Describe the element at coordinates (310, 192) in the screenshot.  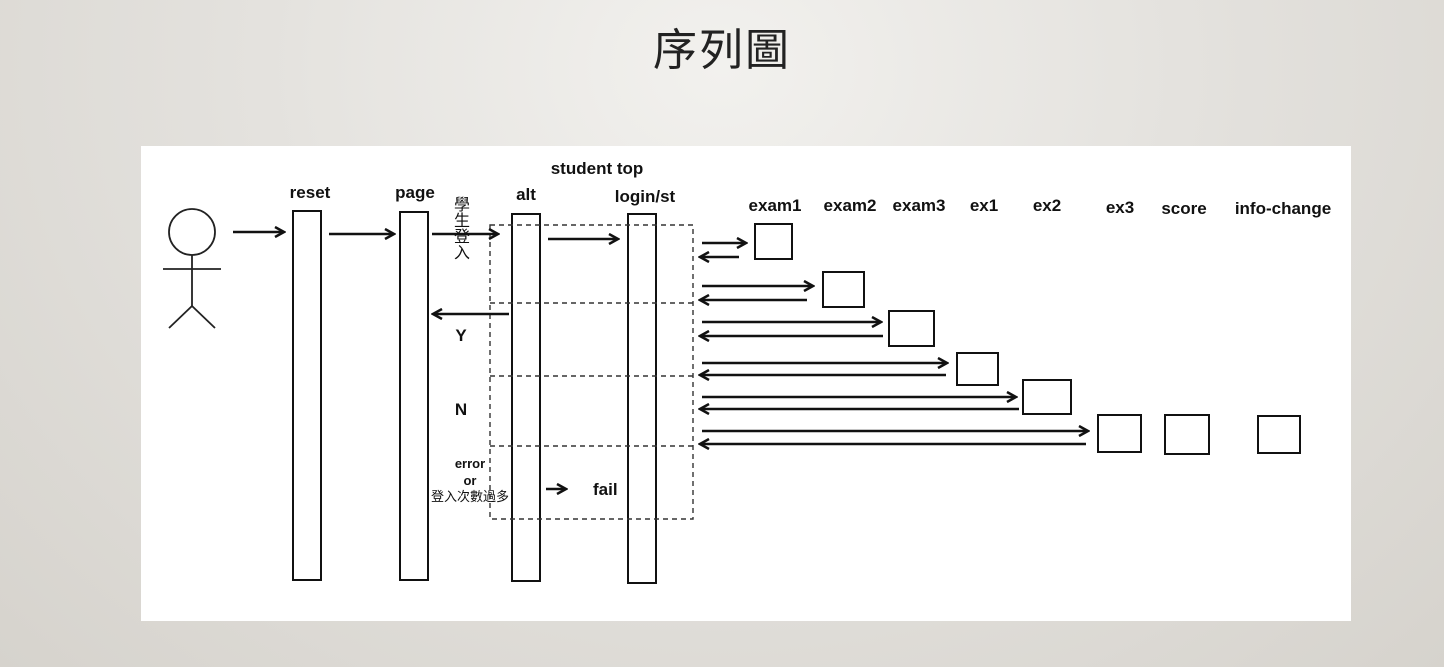
I see `label-reset: reset` at that location.